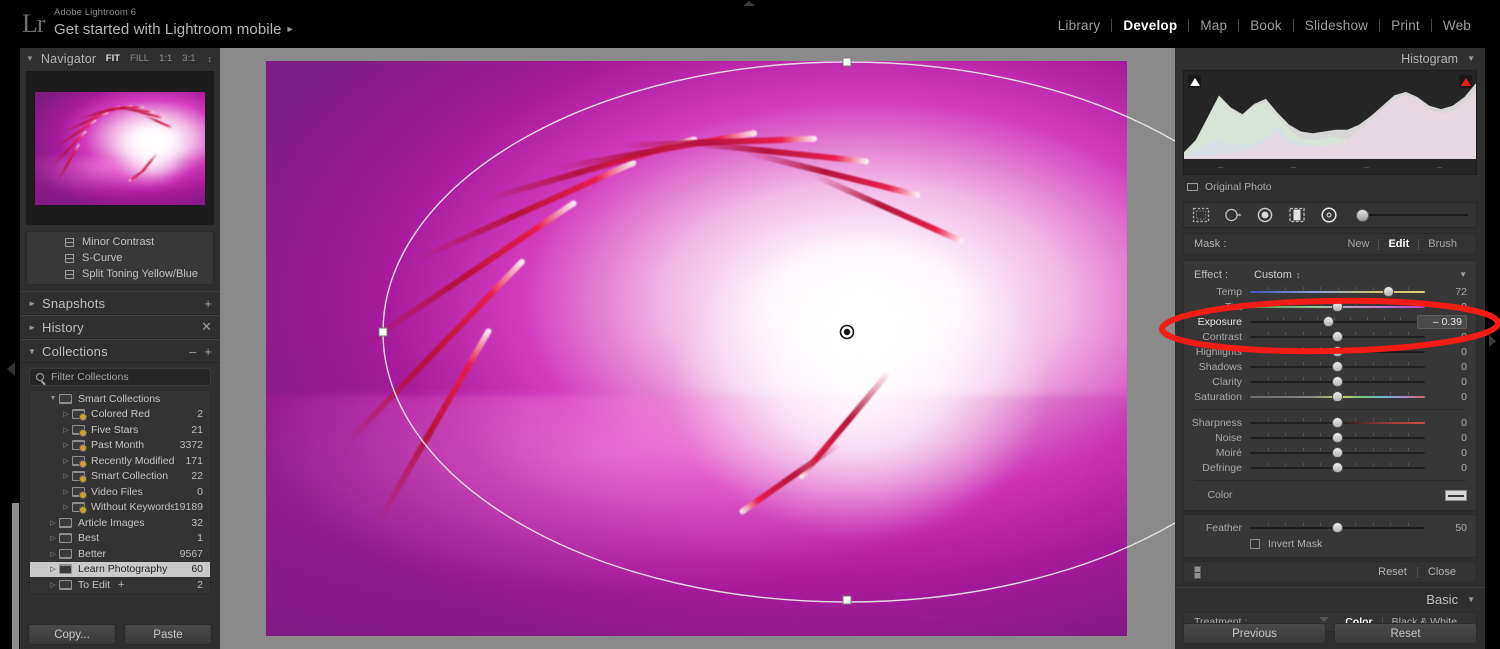 The image size is (1500, 649). I want to click on red-eye-tool-icon, so click(1265, 215).